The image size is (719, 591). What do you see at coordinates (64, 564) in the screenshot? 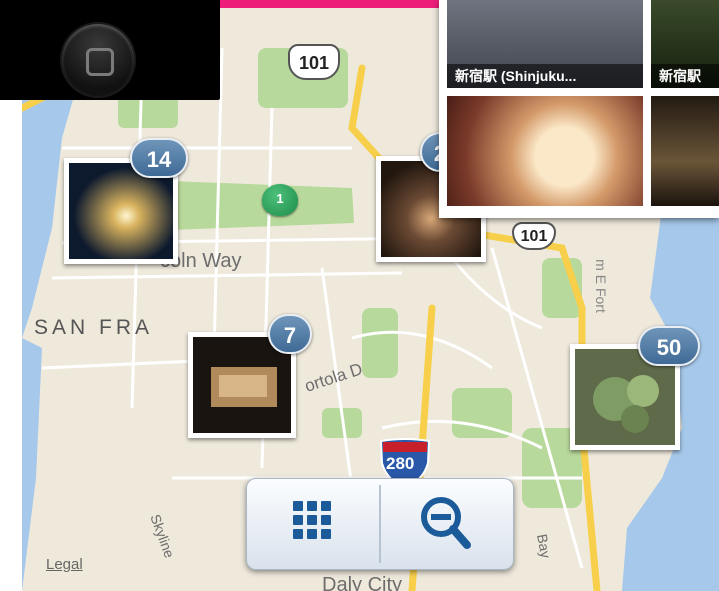
I see `legal-link: Legal` at bounding box center [64, 564].